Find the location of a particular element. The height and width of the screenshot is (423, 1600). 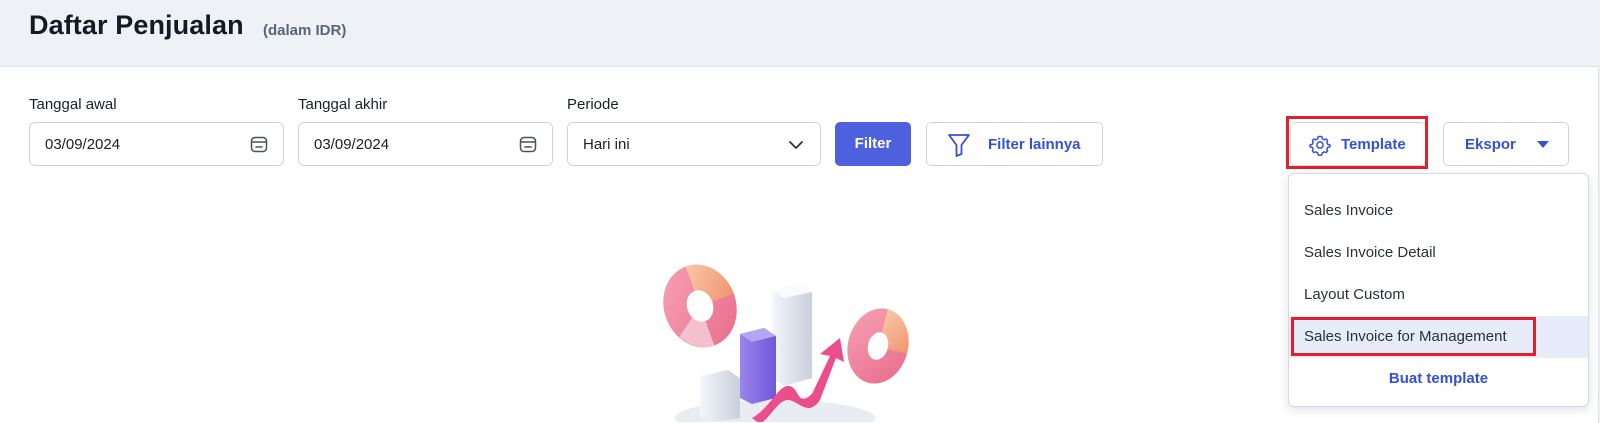

funnel-icon is located at coordinates (959, 145).